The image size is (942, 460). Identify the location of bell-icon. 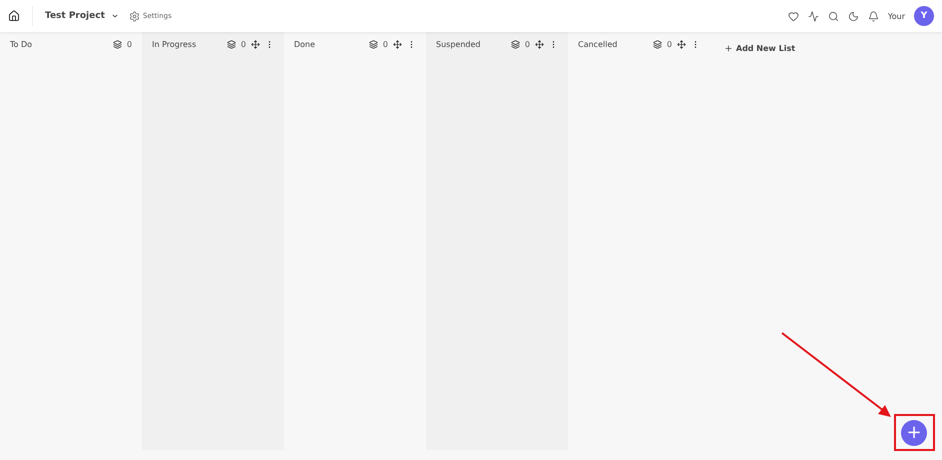
(873, 16).